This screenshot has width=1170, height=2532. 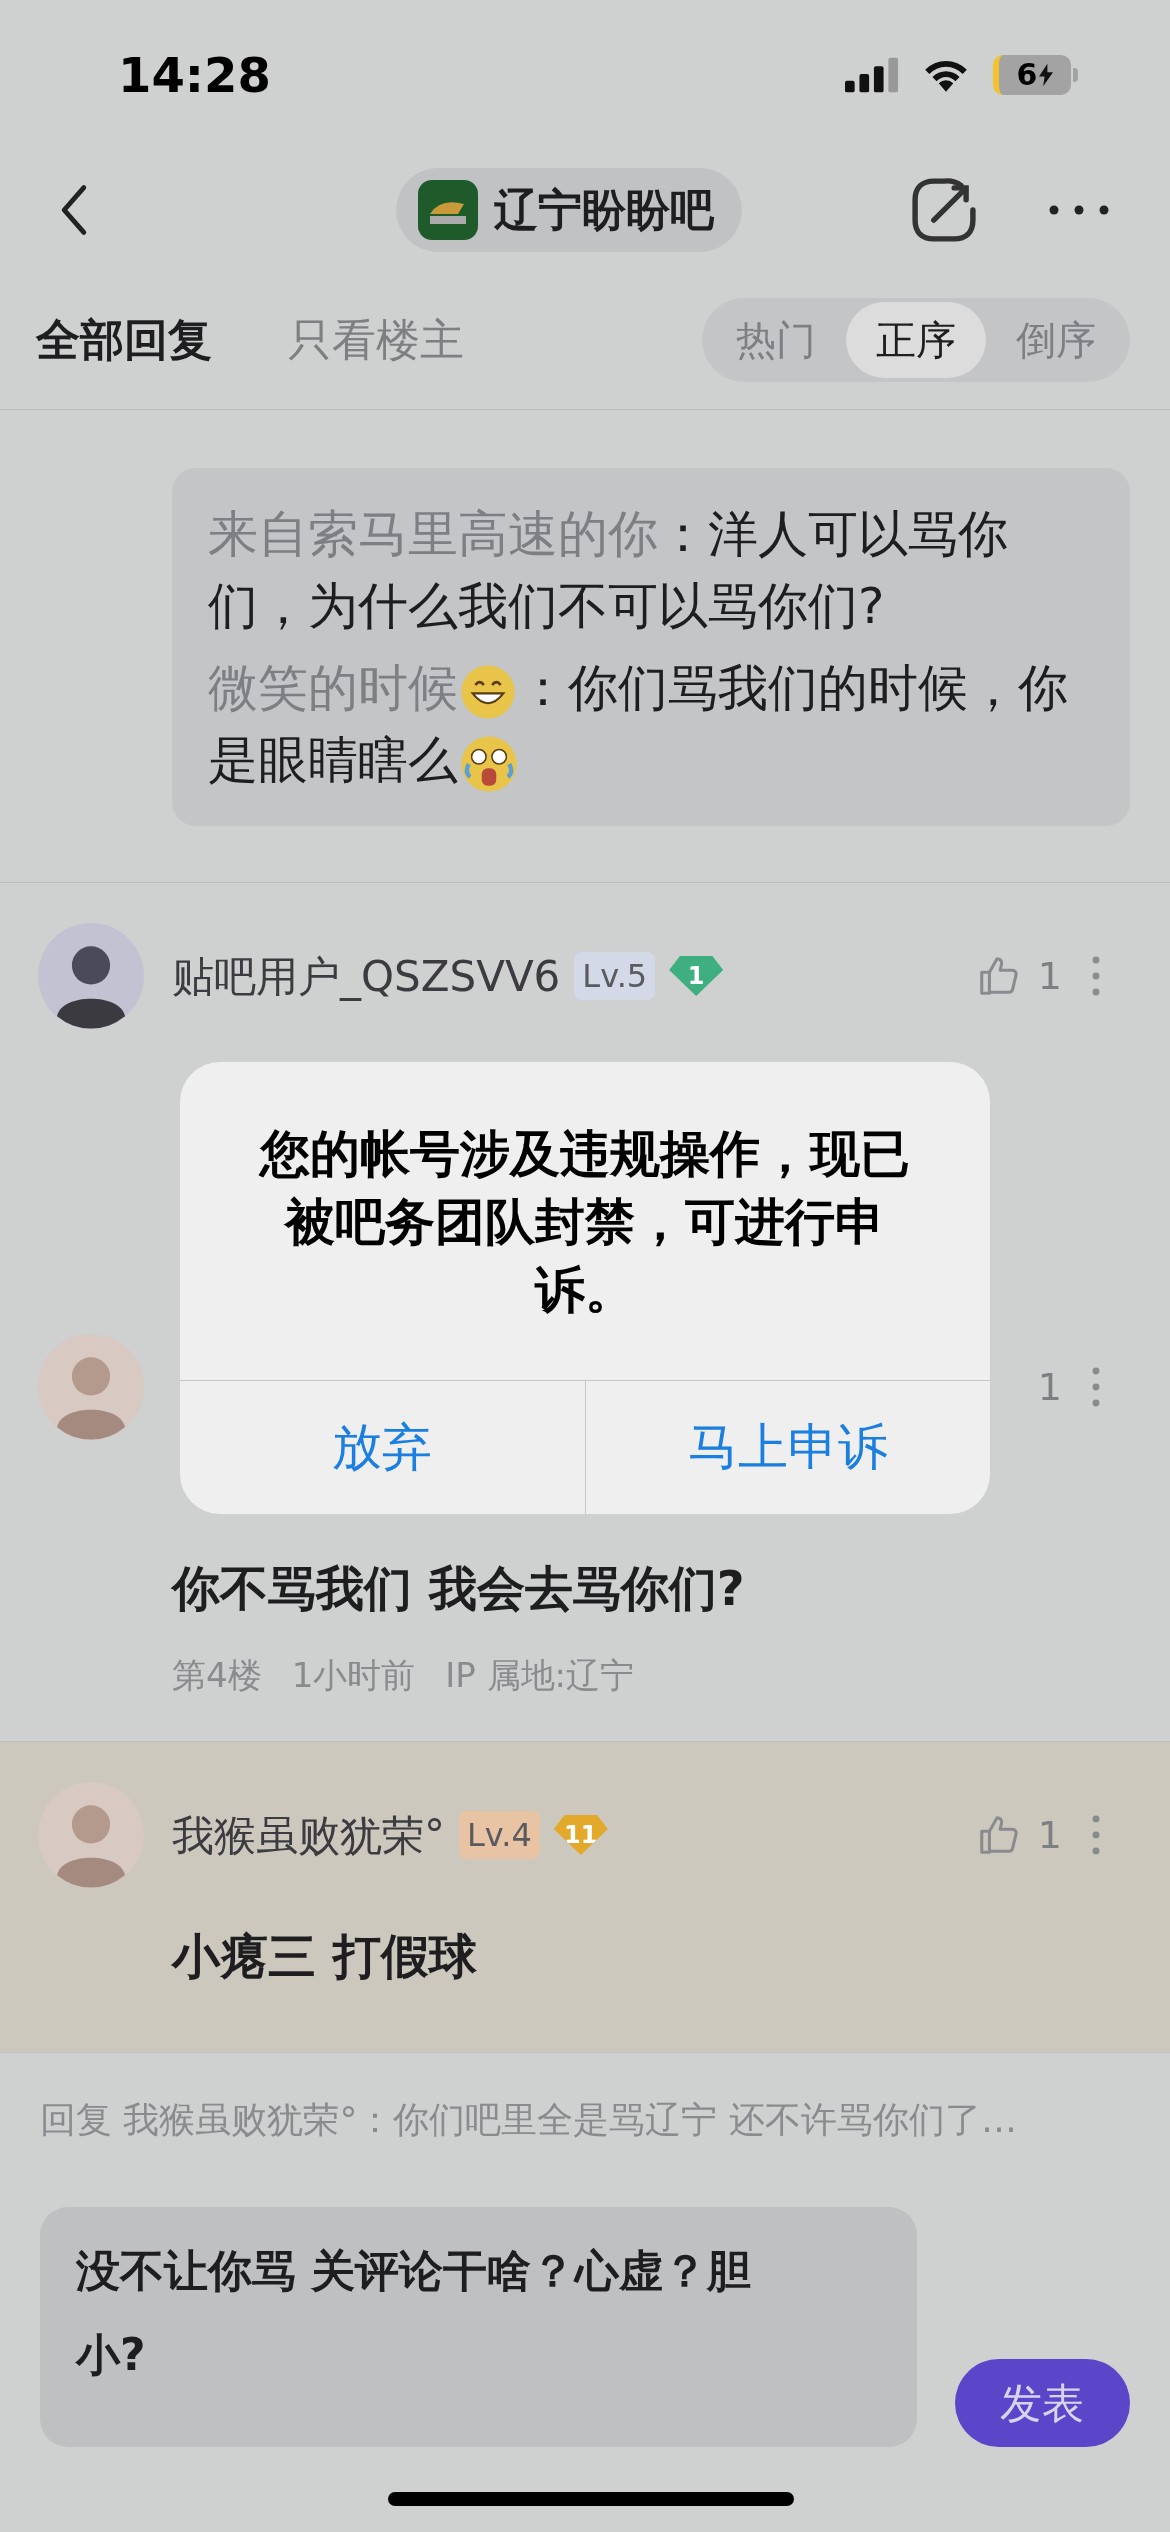 I want to click on send-button: 发表, so click(x=1042, y=2403).